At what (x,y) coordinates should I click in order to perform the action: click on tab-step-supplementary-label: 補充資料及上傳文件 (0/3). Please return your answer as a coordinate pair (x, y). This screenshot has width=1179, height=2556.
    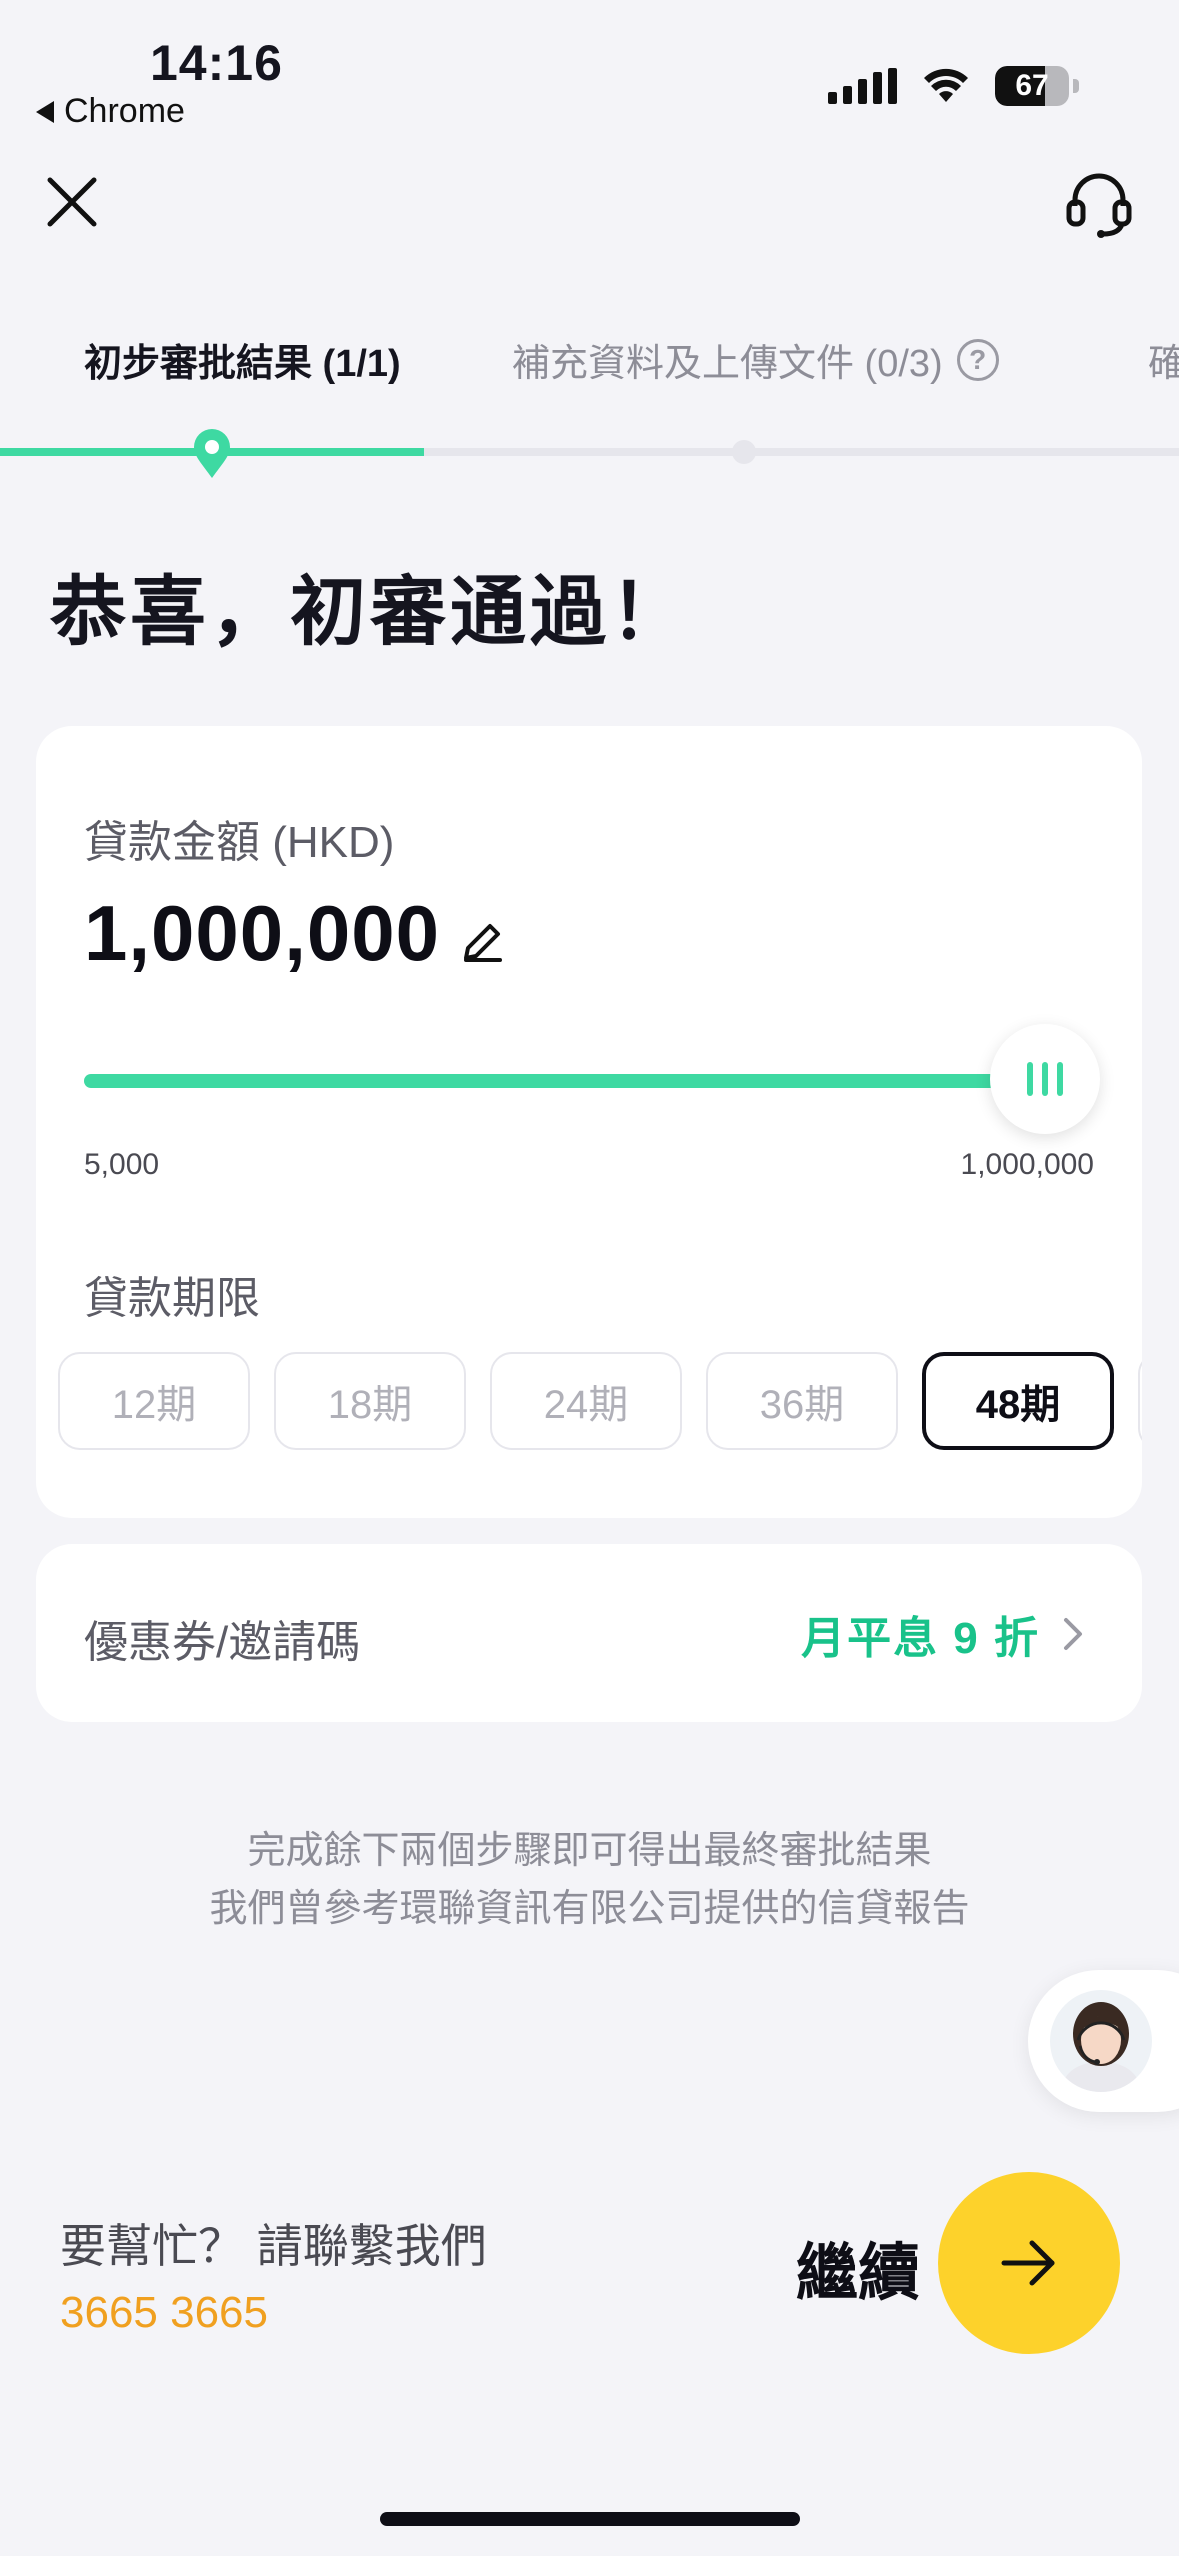
    Looking at the image, I should click on (727, 364).